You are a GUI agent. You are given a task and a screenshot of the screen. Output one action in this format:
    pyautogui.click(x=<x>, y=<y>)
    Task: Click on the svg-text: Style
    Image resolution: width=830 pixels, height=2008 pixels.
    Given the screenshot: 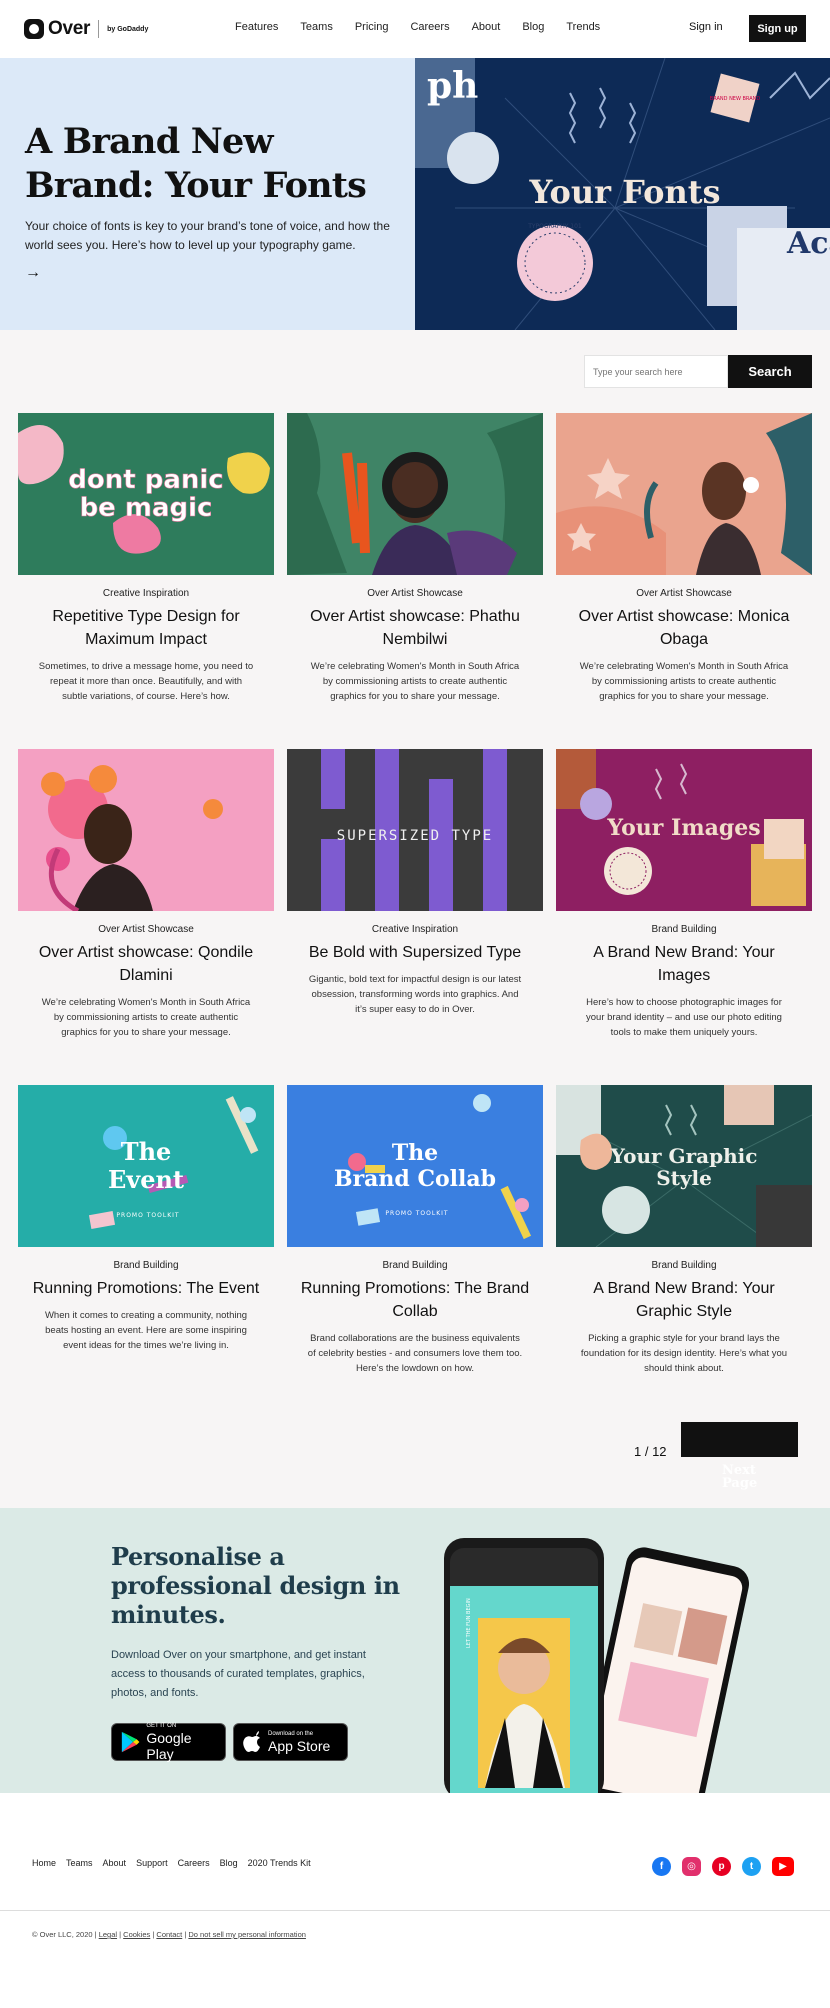 What is the action you would take?
    pyautogui.click(x=684, y=1178)
    